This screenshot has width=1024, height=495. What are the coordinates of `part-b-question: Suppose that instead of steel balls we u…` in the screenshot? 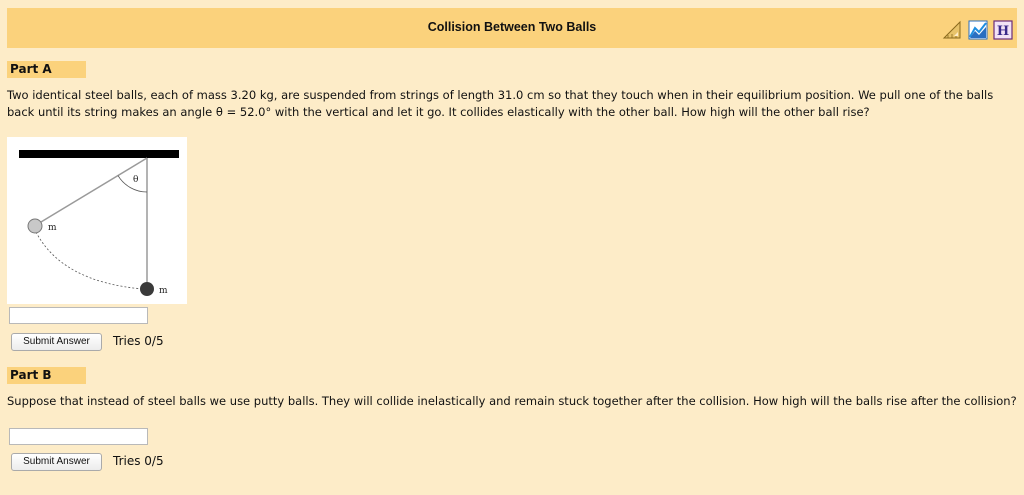 It's located at (512, 401).